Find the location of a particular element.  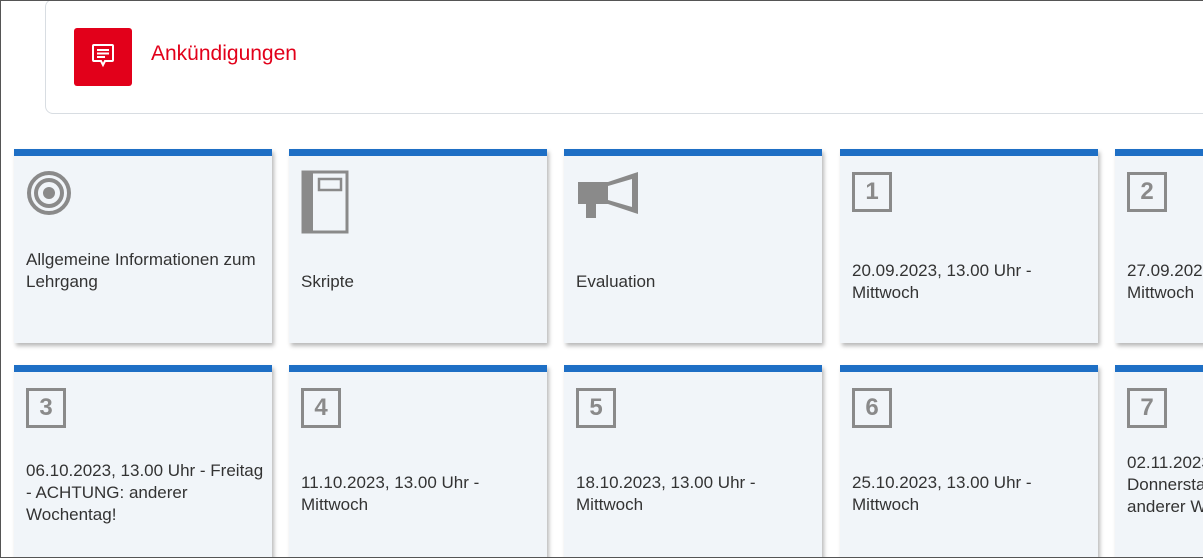

tile-label: 18.10.2023, 13.00 Uhr - Mittwoch is located at coordinates (666, 493).